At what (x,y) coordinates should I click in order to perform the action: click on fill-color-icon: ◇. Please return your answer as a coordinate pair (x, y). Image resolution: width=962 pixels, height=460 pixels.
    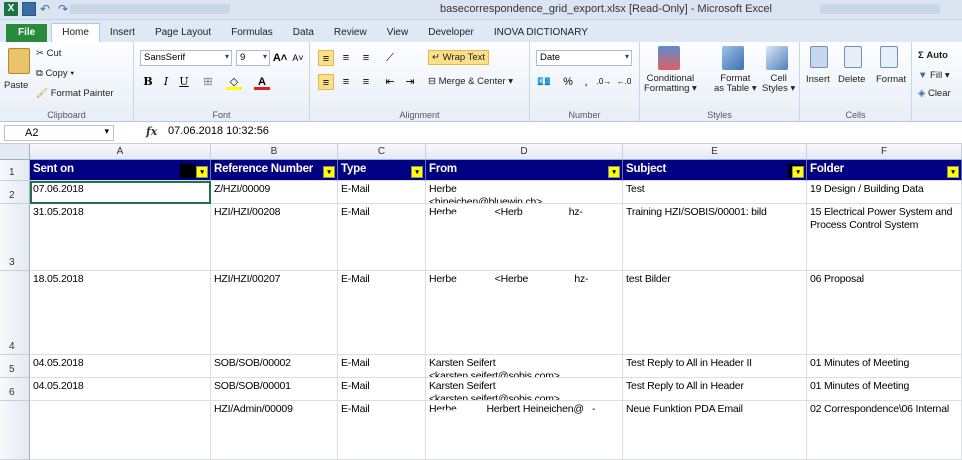
    Looking at the image, I should click on (234, 82).